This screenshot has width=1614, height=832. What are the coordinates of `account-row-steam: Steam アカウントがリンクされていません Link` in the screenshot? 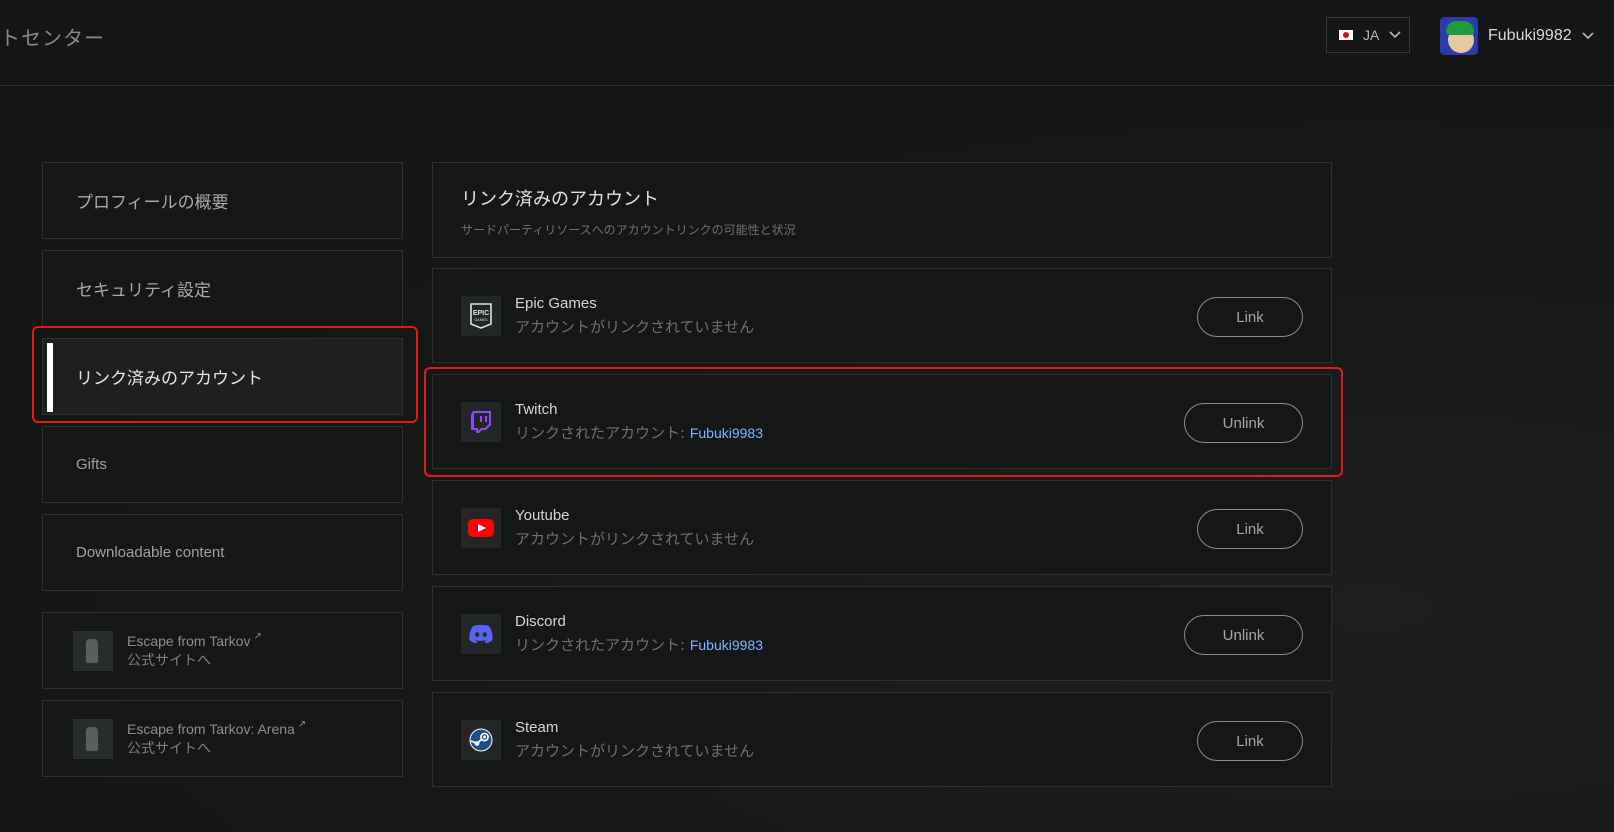 It's located at (882, 739).